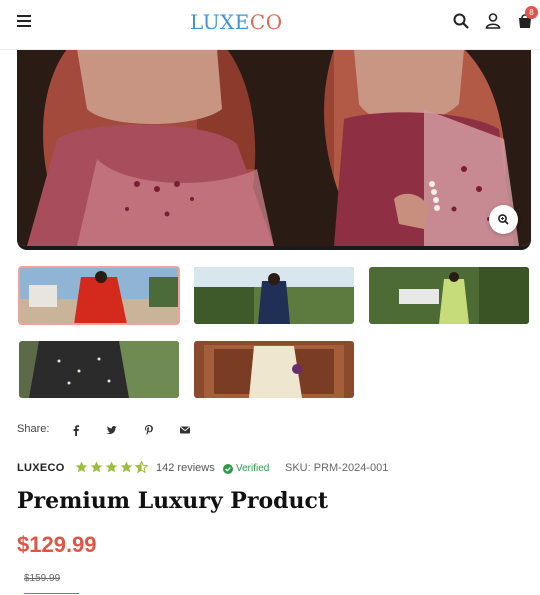 This screenshot has height=595, width=540. Describe the element at coordinates (228, 469) in the screenshot. I see `verified-check-icon` at that location.